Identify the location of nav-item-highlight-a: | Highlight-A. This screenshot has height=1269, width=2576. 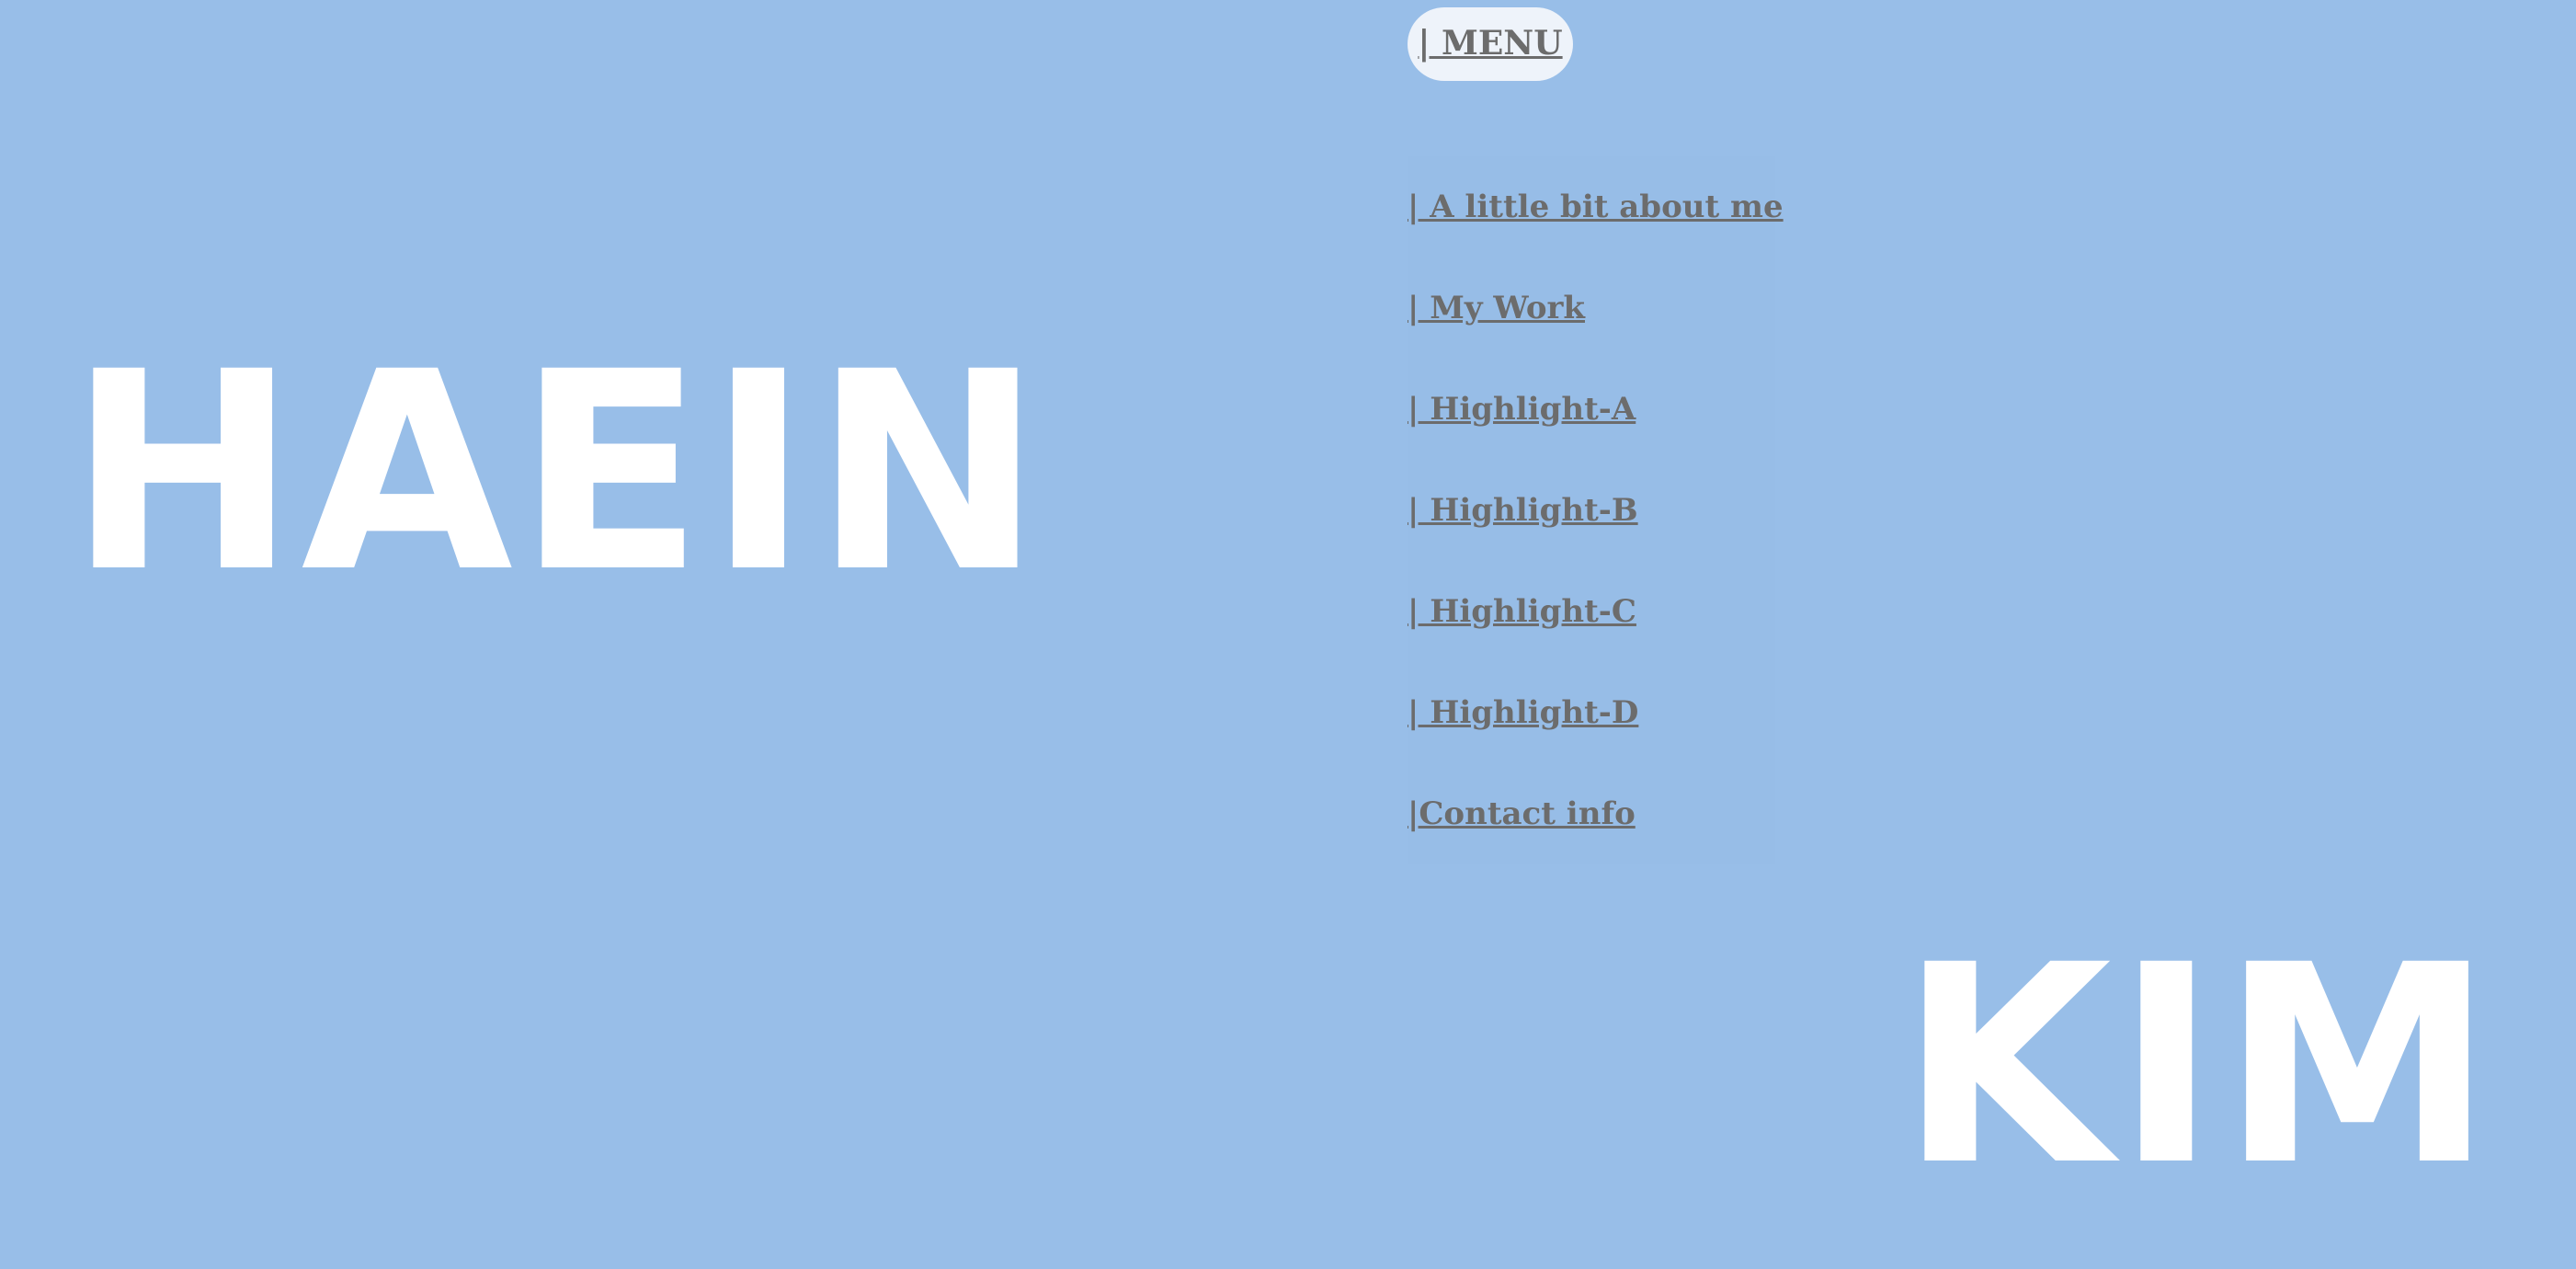
(1591, 409).